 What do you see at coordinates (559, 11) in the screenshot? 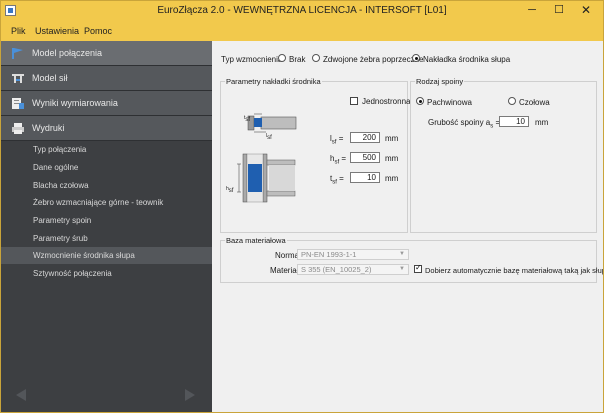
I see `maximize-button: ☐` at bounding box center [559, 11].